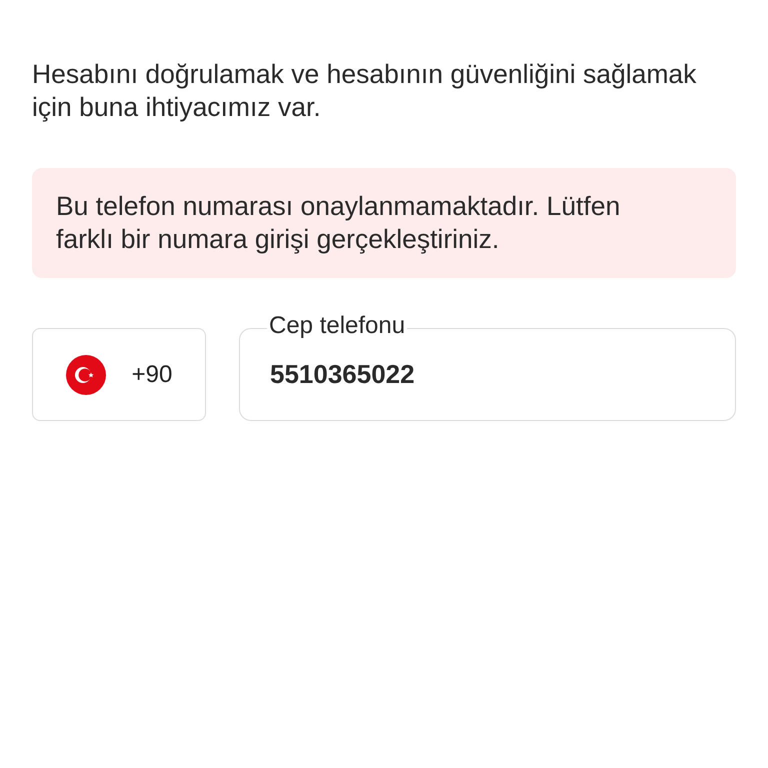  Describe the element at coordinates (384, 223) in the screenshot. I see `error-alert: Bu telefon numarası onaylanmamaktadır. Lütfen farklı bir numara girişi gerçekleştiriniz.` at that location.